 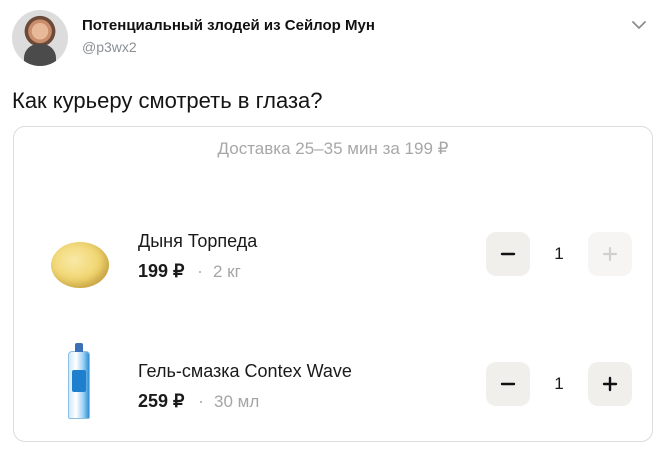 I want to click on item-name: Гель-смазка Contex Wave, so click(x=245, y=371).